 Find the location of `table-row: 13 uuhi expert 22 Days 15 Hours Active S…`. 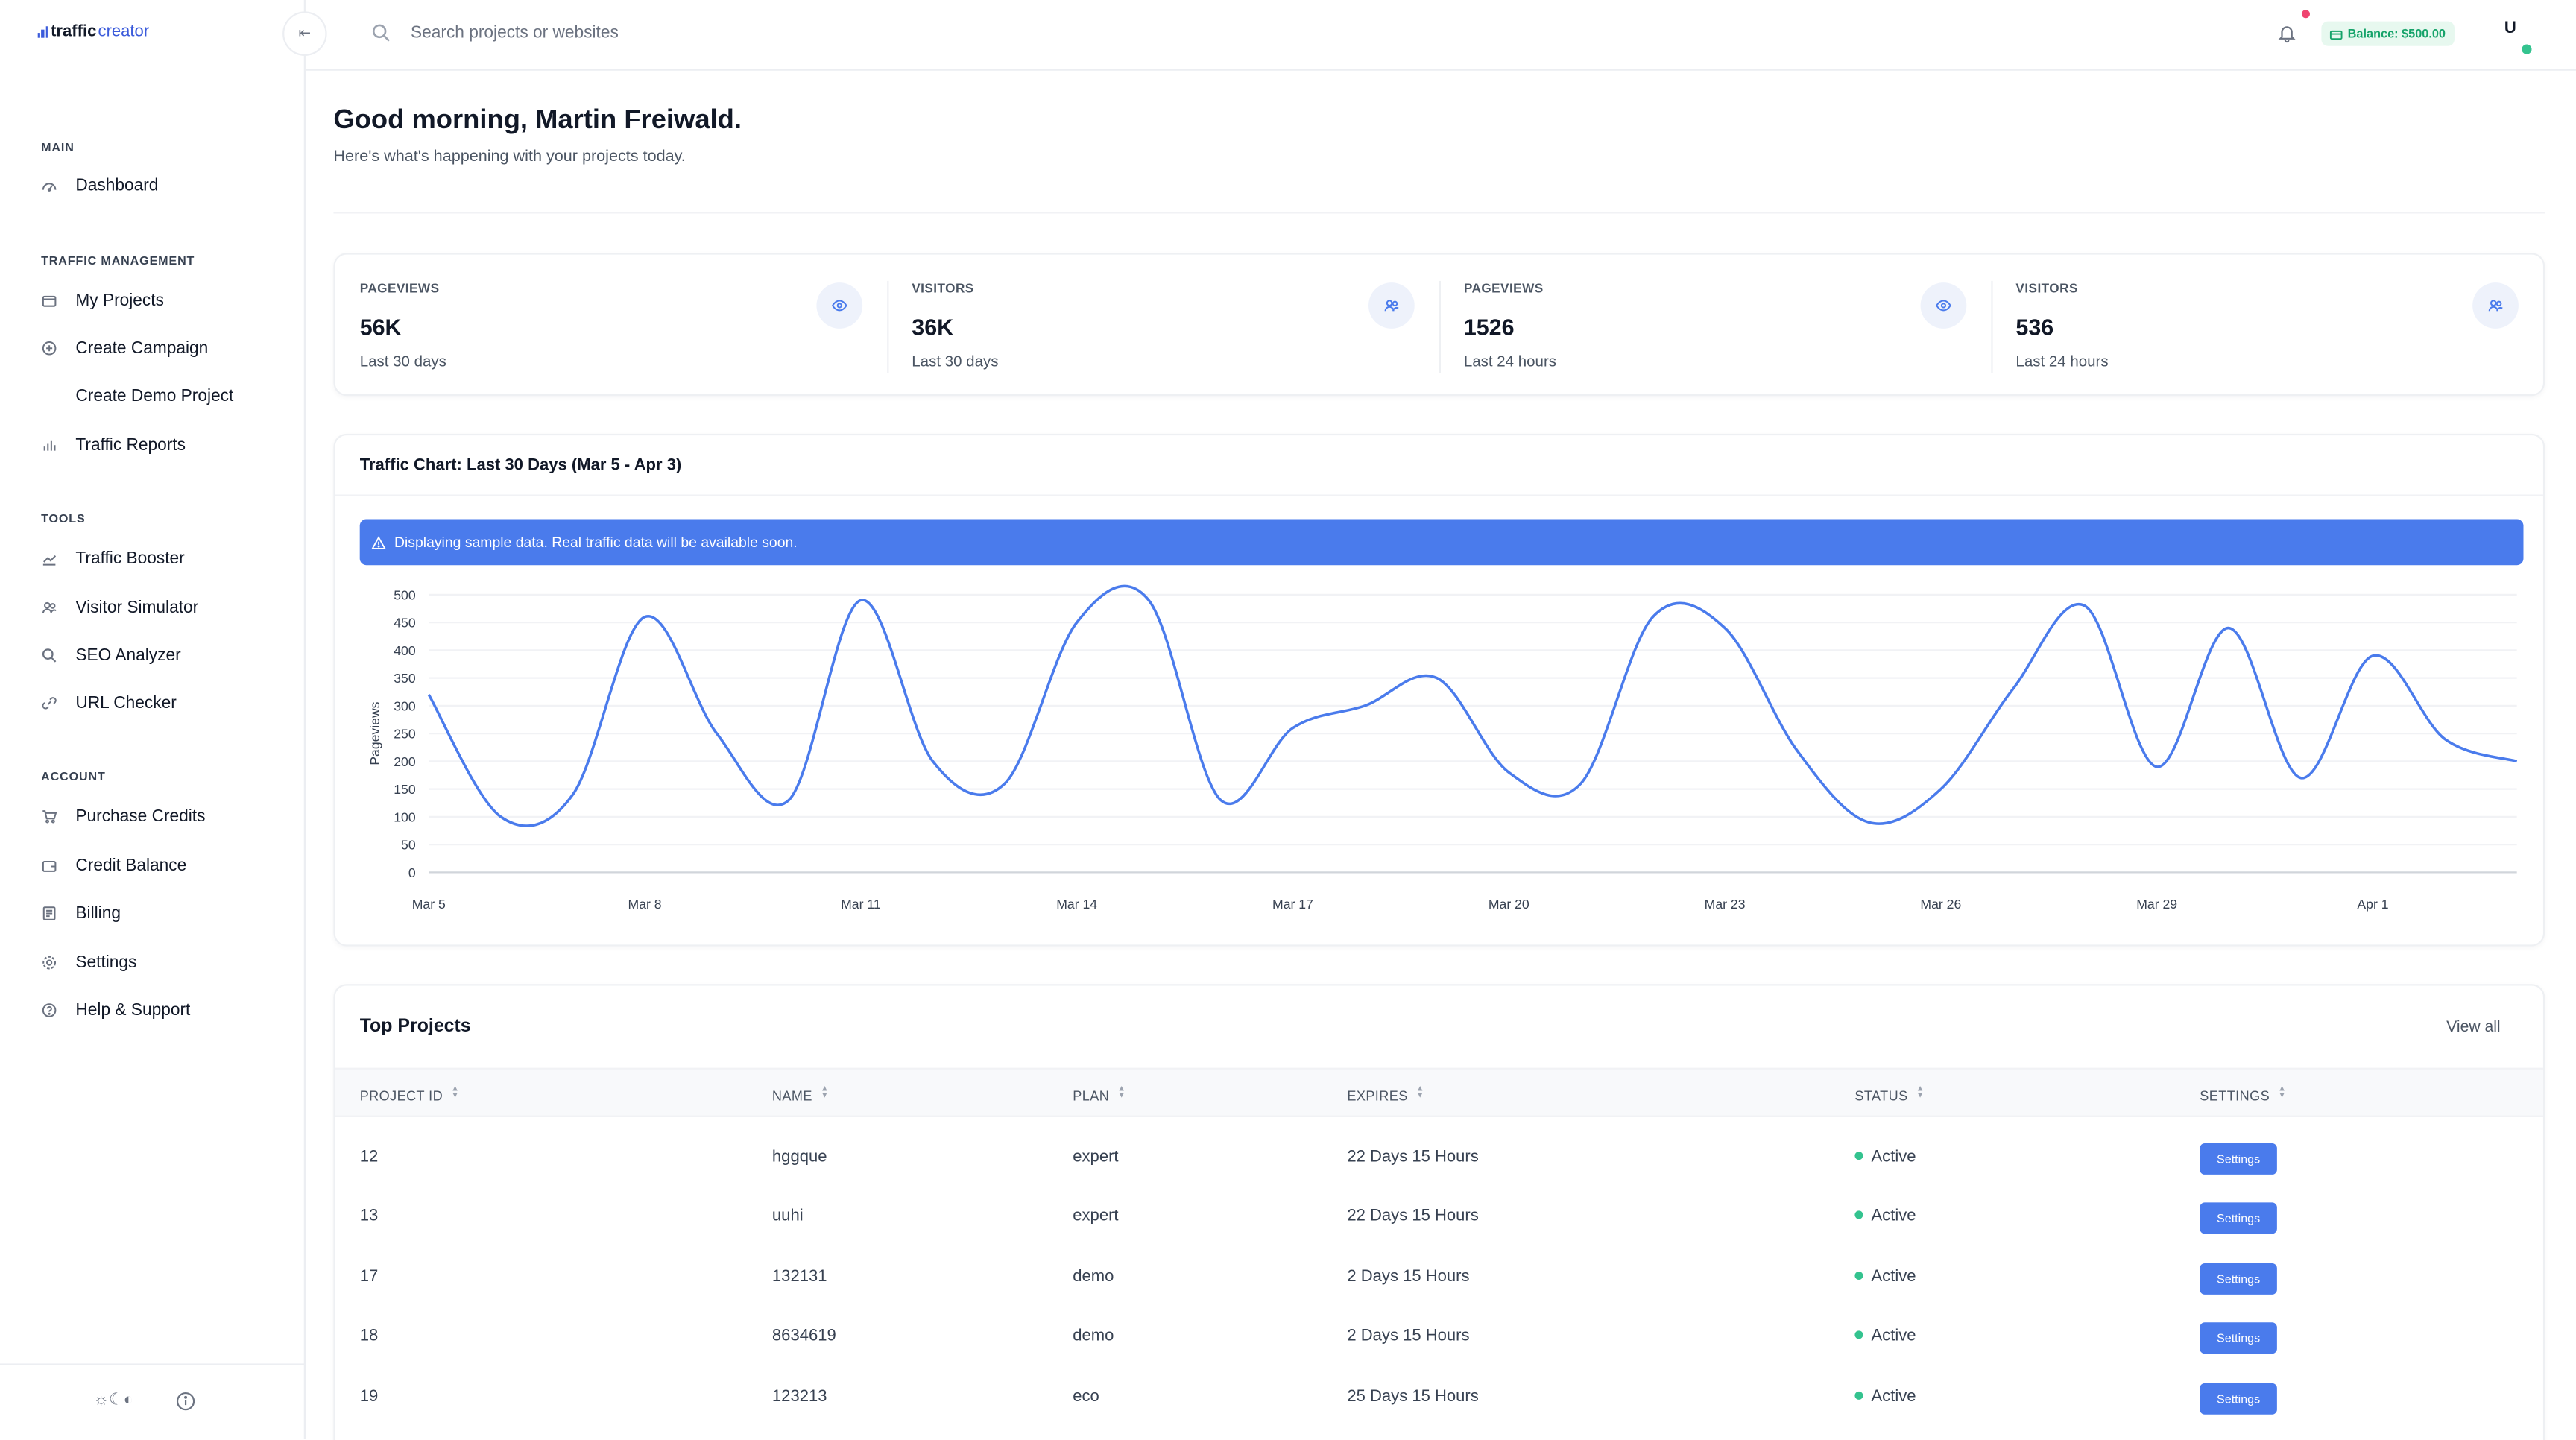

table-row: 13 uuhi expert 22 Days 15 Hours Active S… is located at coordinates (1439, 1217).